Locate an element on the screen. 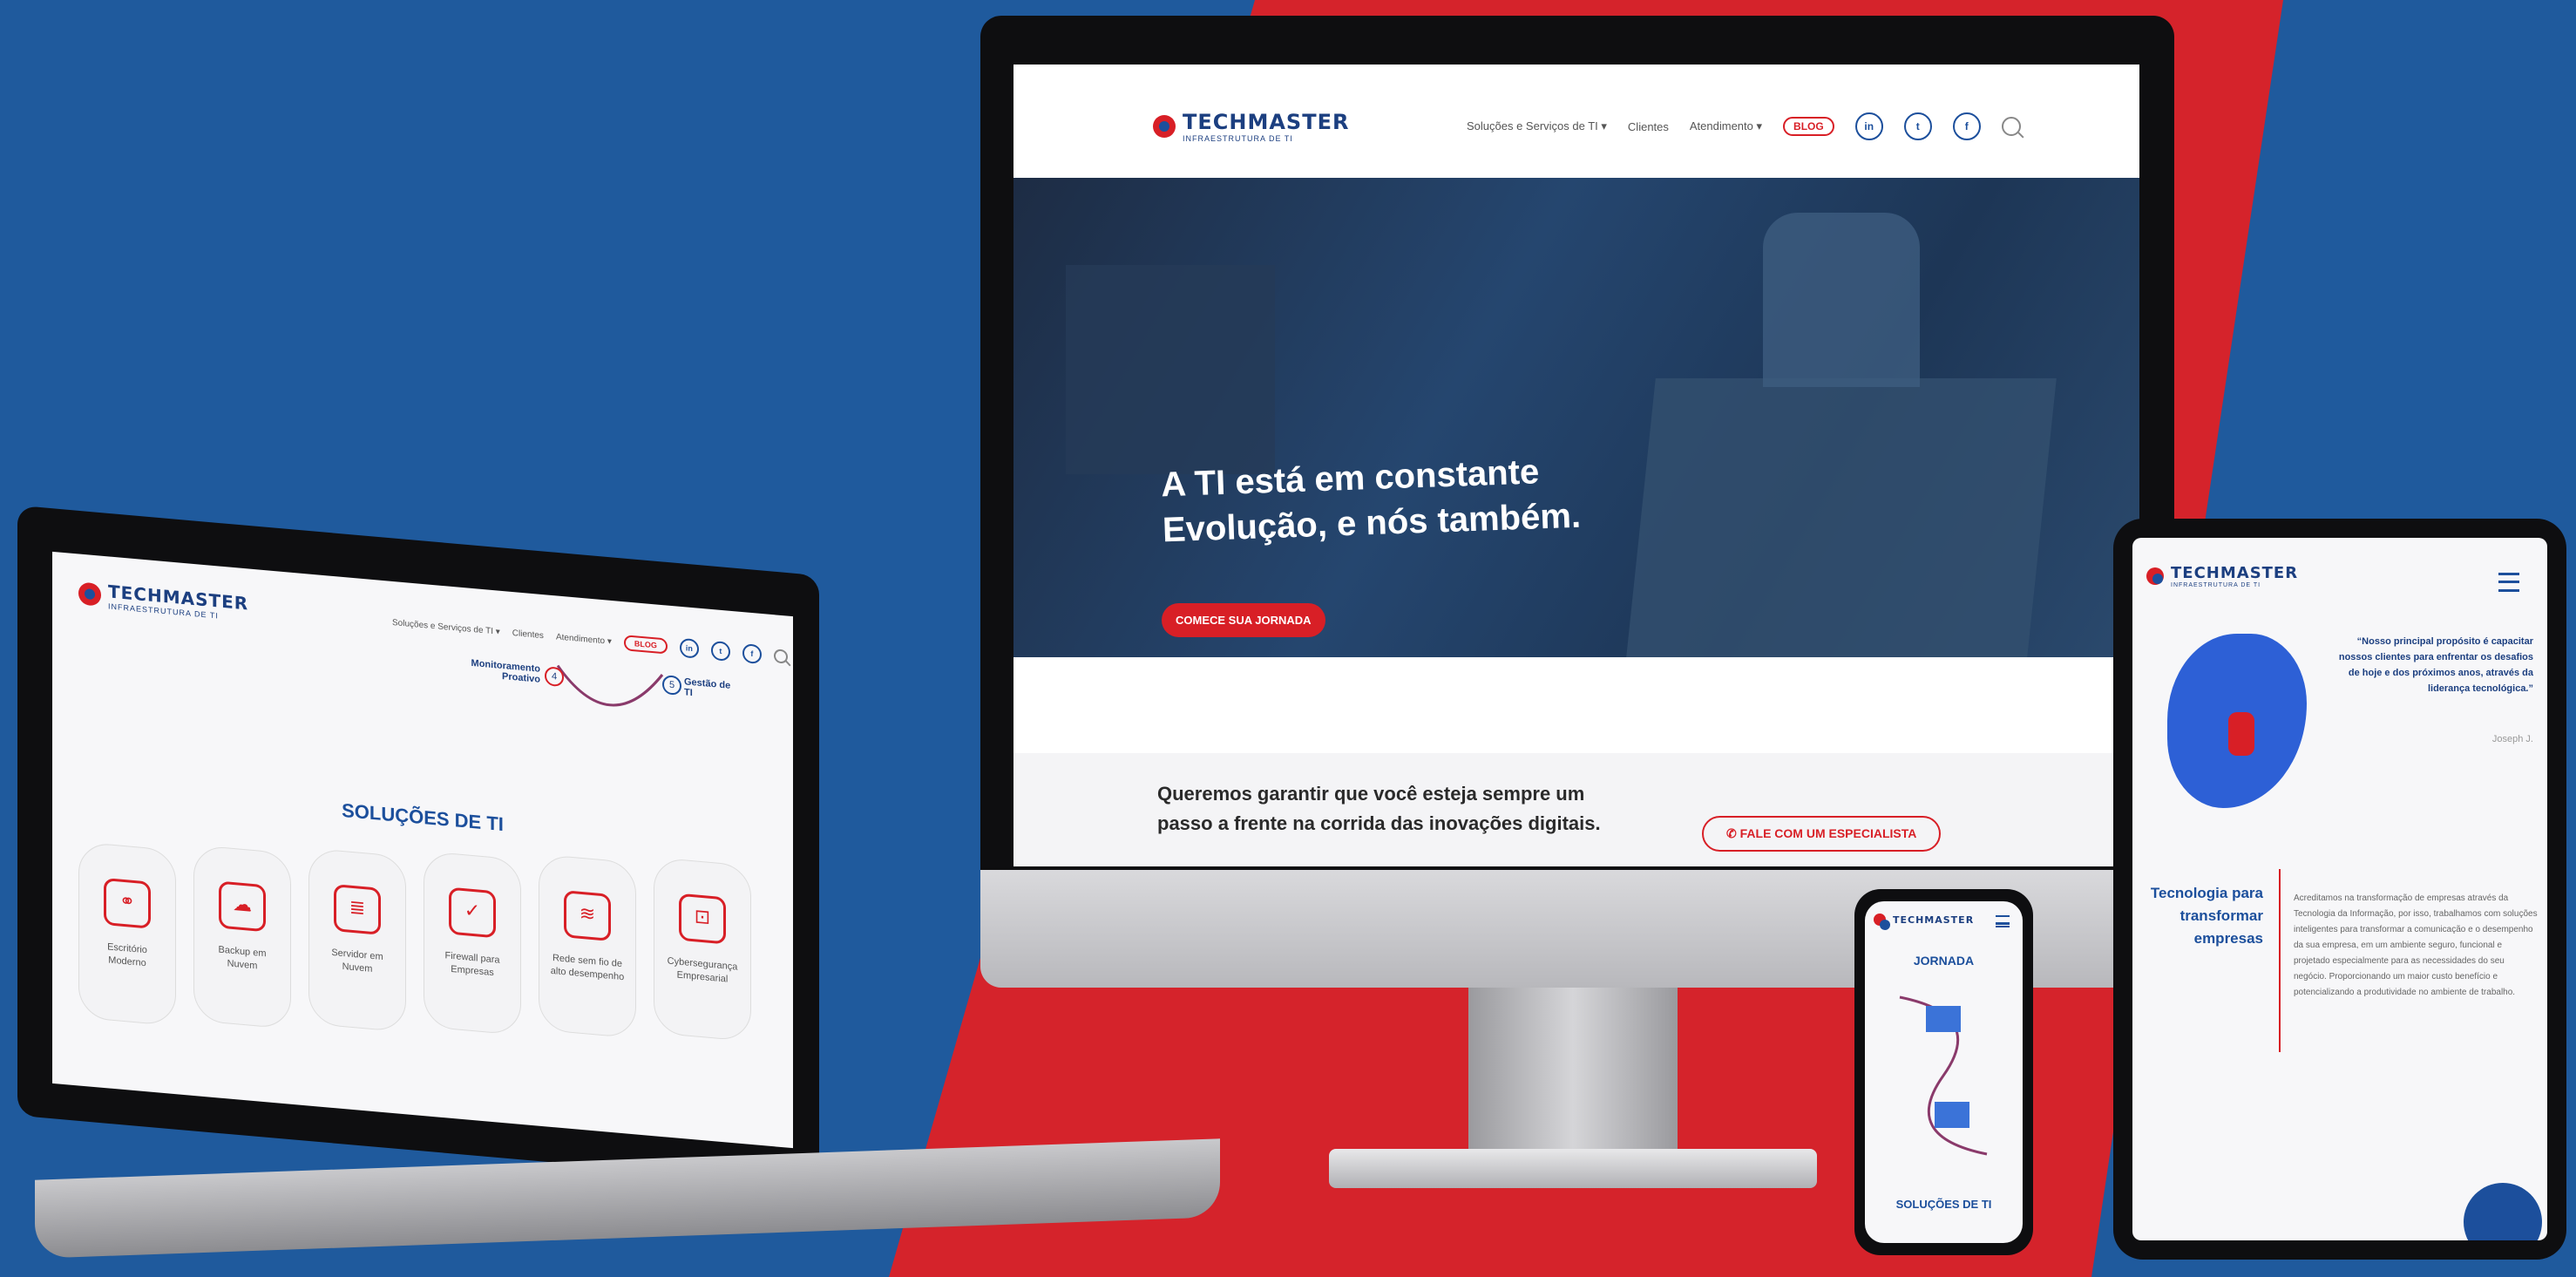  phone-title: JORNADA is located at coordinates (1944, 961).